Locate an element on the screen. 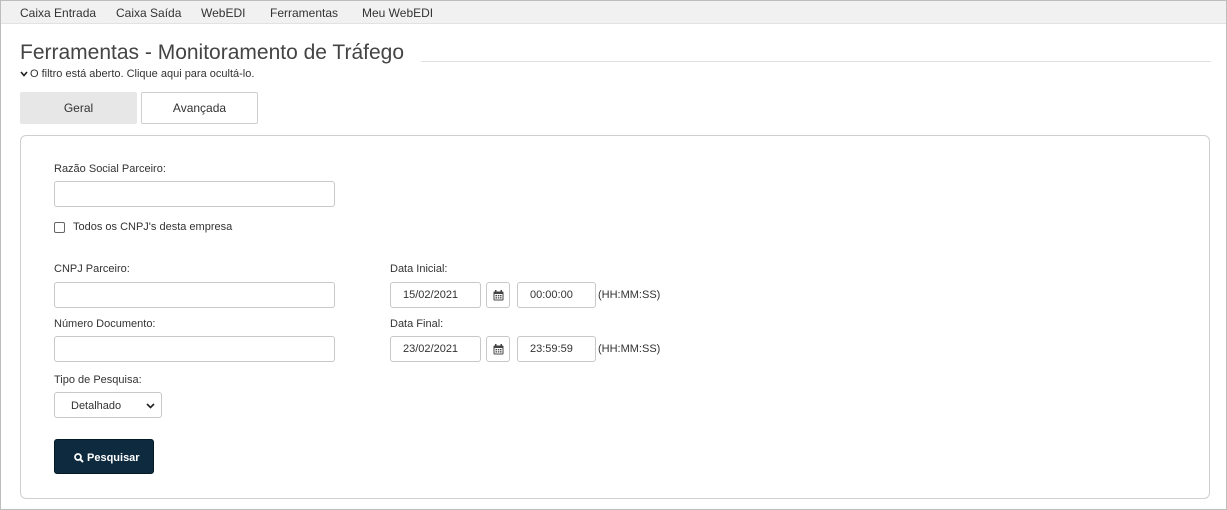 This screenshot has width=1227, height=510. razao-social-label: Razão Social Parceiro: is located at coordinates (110, 169).